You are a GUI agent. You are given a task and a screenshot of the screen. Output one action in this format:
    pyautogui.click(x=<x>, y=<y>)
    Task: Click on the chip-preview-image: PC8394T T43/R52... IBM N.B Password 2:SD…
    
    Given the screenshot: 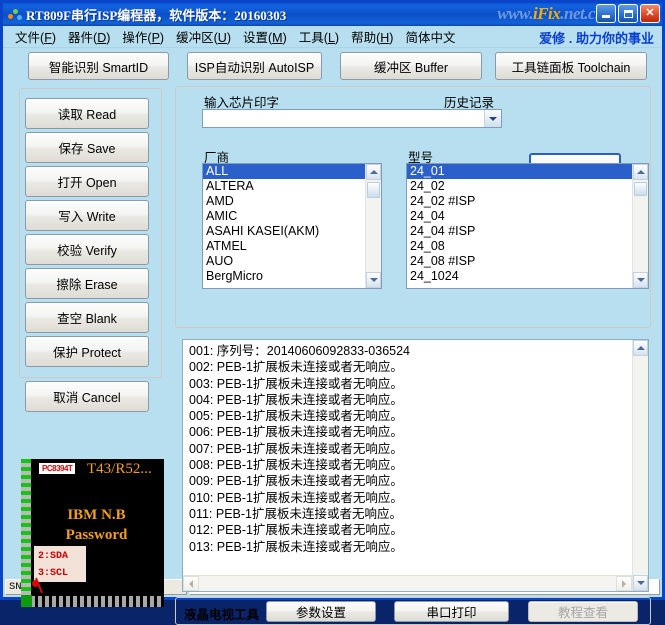 What is the action you would take?
    pyautogui.click(x=92, y=533)
    